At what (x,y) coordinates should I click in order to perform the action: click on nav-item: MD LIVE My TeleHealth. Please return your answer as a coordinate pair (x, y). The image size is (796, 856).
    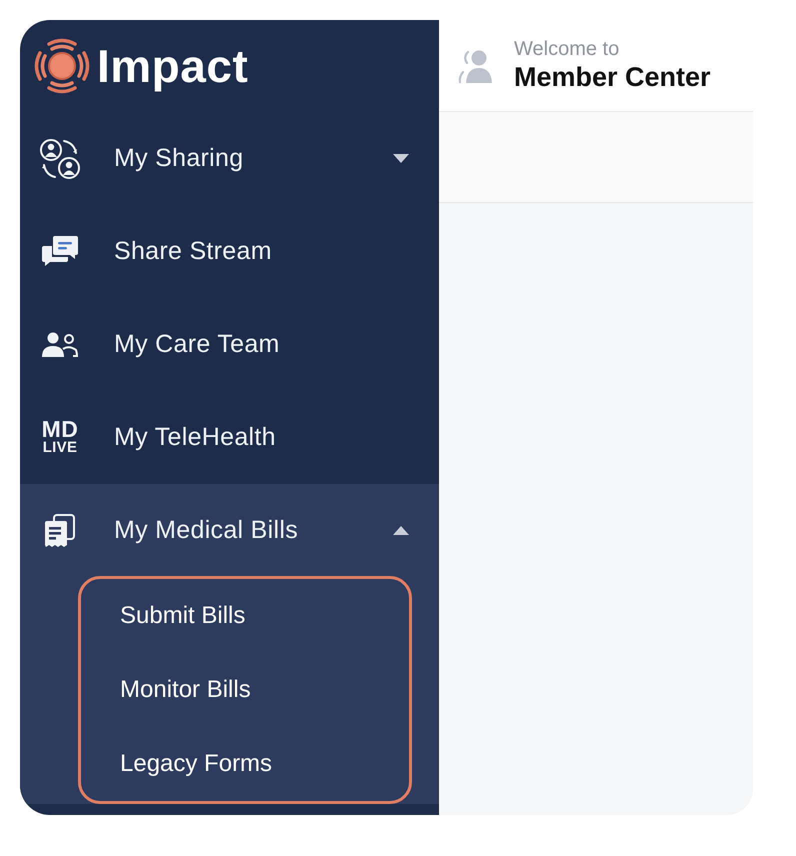
    Looking at the image, I should click on (229, 437).